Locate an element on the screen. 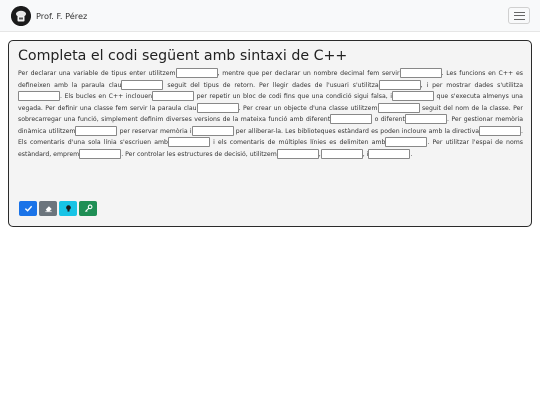 The width and height of the screenshot is (540, 405). exercise-text-segment: per reservar memòria i is located at coordinates (154, 131).